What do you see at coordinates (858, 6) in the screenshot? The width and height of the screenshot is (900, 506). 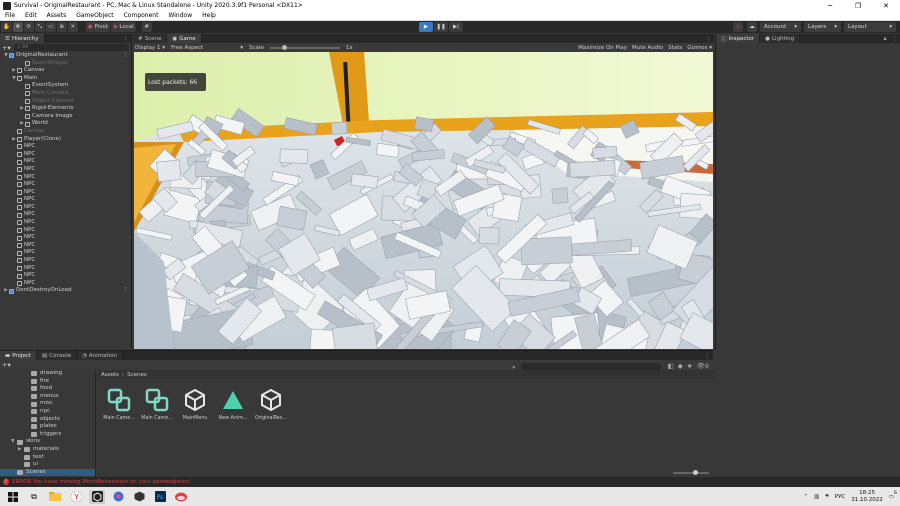 I see `maximize-button: ❐` at bounding box center [858, 6].